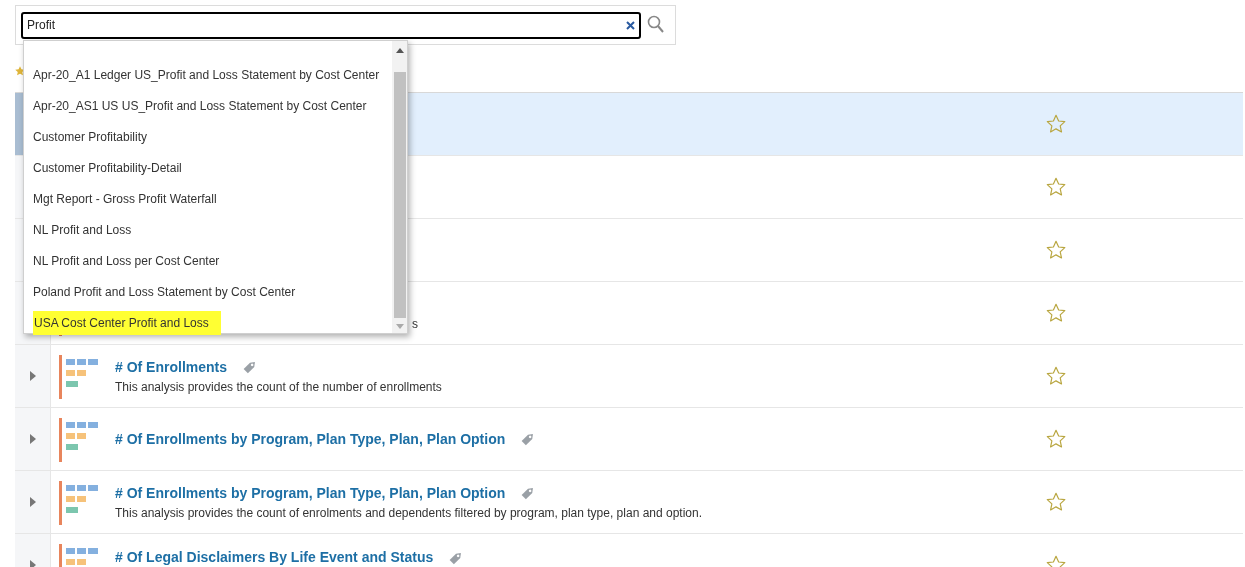  Describe the element at coordinates (125, 198) in the screenshot. I see `suggestion-item: Mgt Report - Gross Profit Waterfall` at that location.